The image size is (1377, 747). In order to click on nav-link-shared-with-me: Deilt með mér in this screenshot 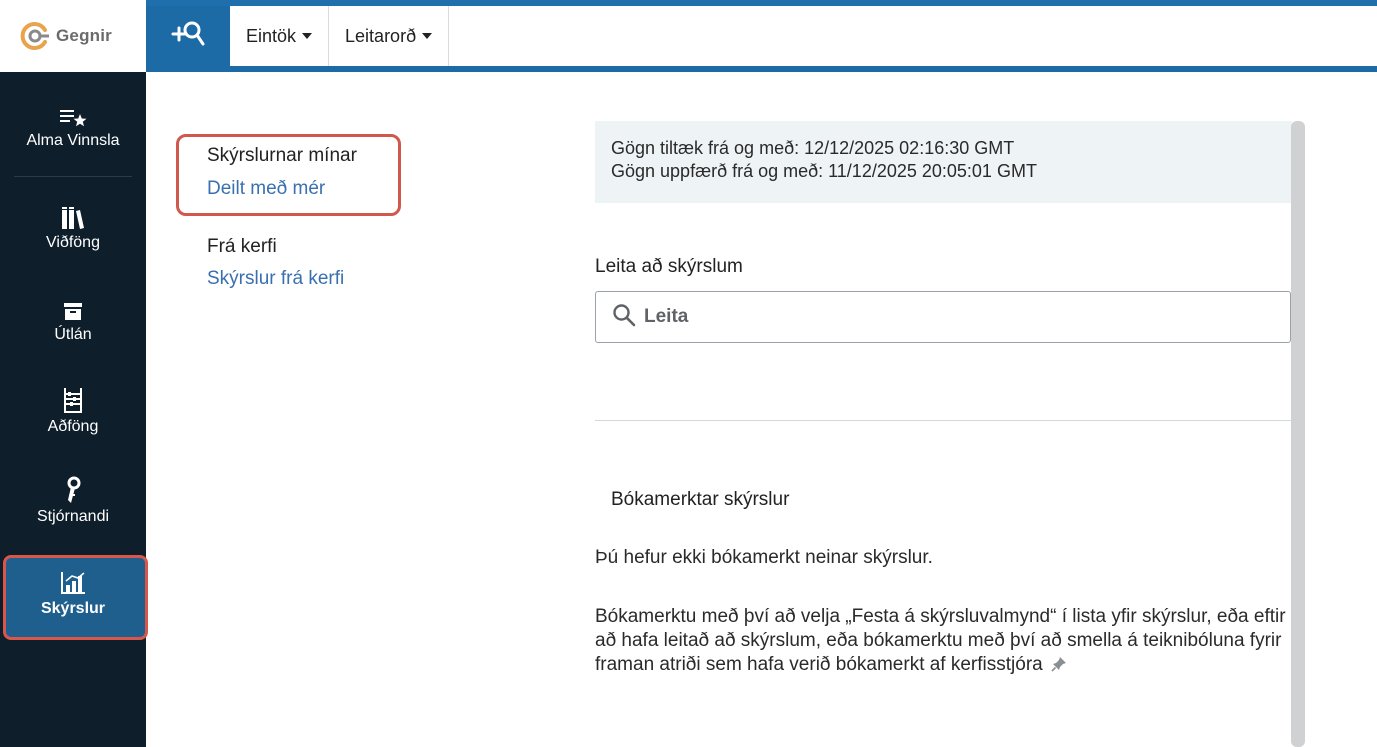, I will do `click(266, 189)`.